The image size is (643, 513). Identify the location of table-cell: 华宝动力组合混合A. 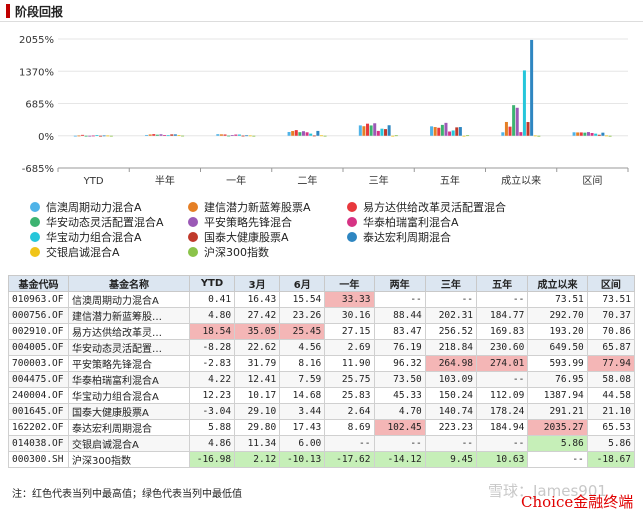
(128, 395).